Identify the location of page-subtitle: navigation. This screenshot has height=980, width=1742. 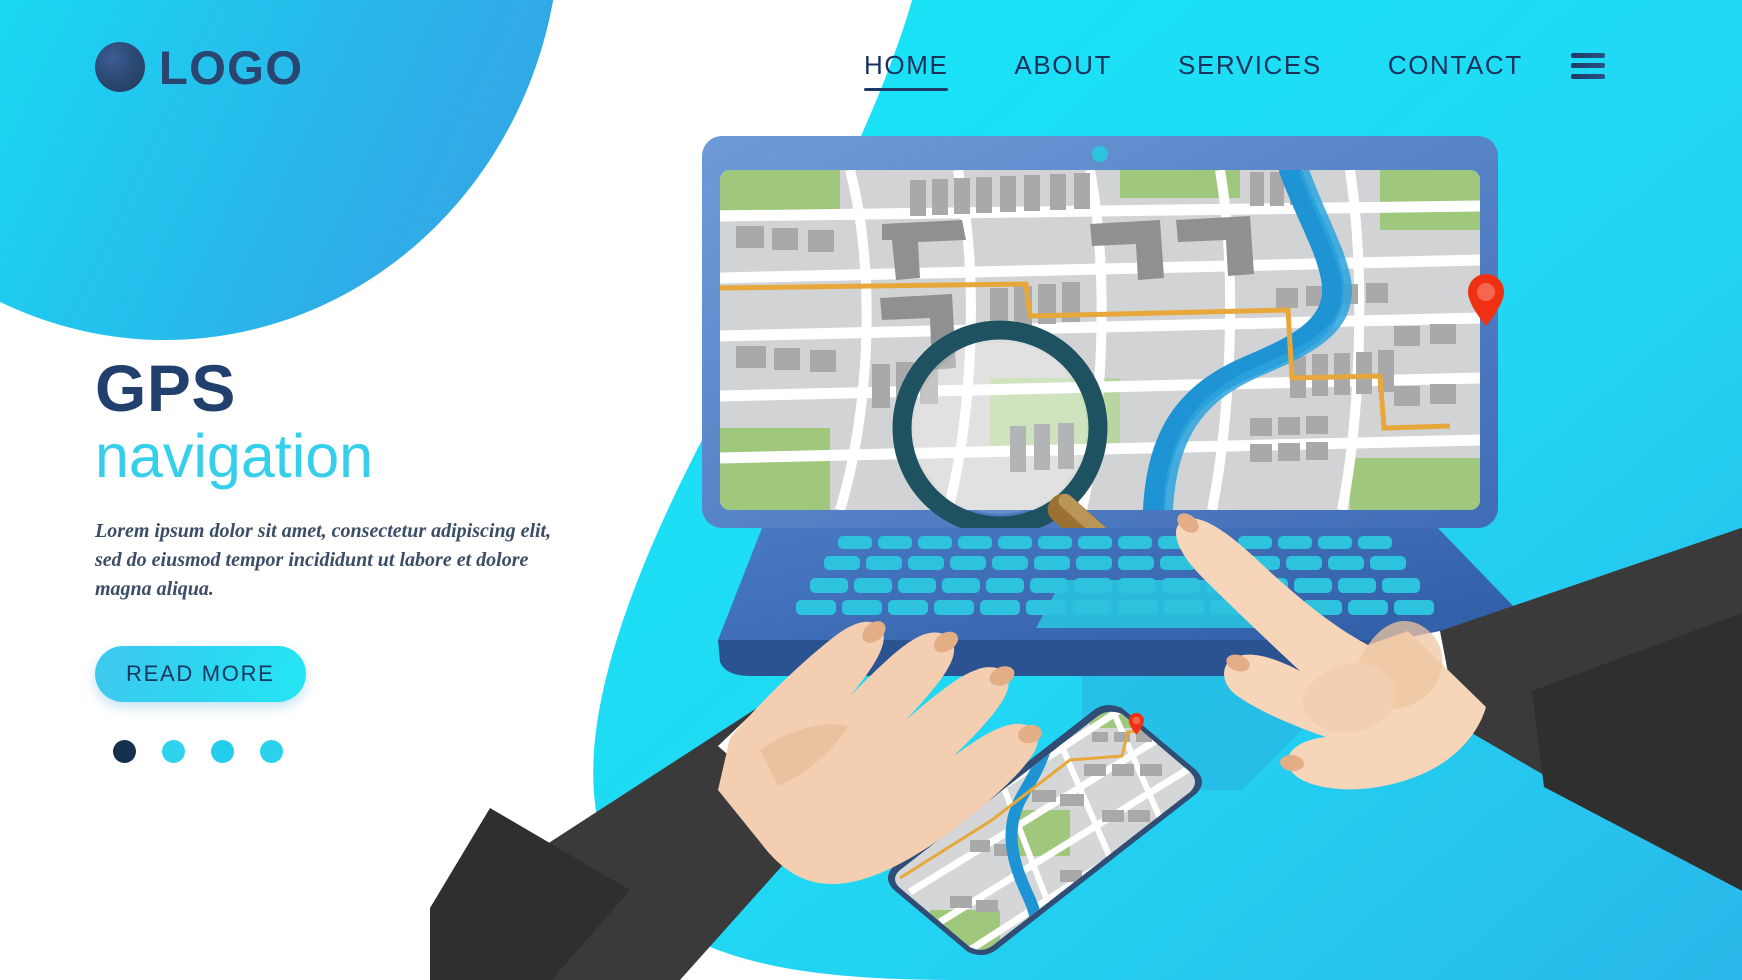
(234, 456).